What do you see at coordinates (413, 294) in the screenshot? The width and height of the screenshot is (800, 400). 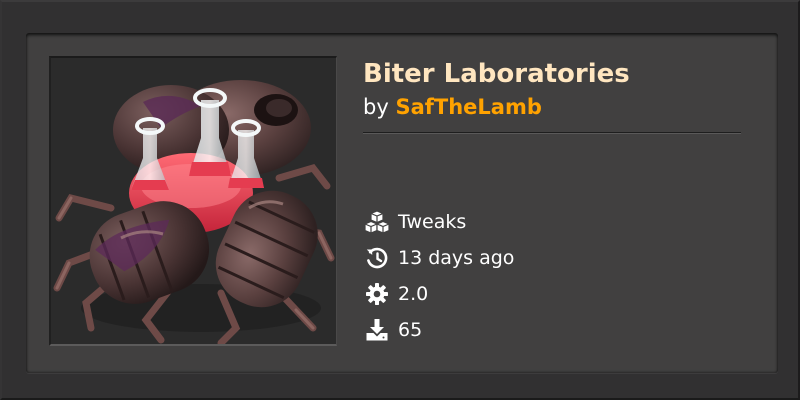 I see `version-label: 2.0` at bounding box center [413, 294].